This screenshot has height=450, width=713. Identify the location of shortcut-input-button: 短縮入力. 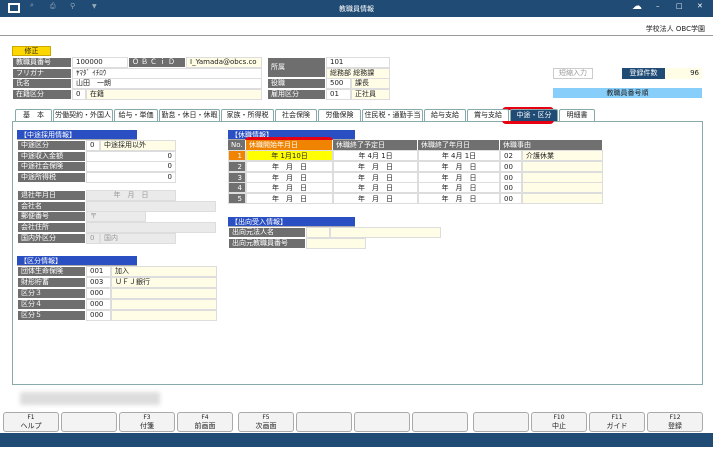
(573, 73).